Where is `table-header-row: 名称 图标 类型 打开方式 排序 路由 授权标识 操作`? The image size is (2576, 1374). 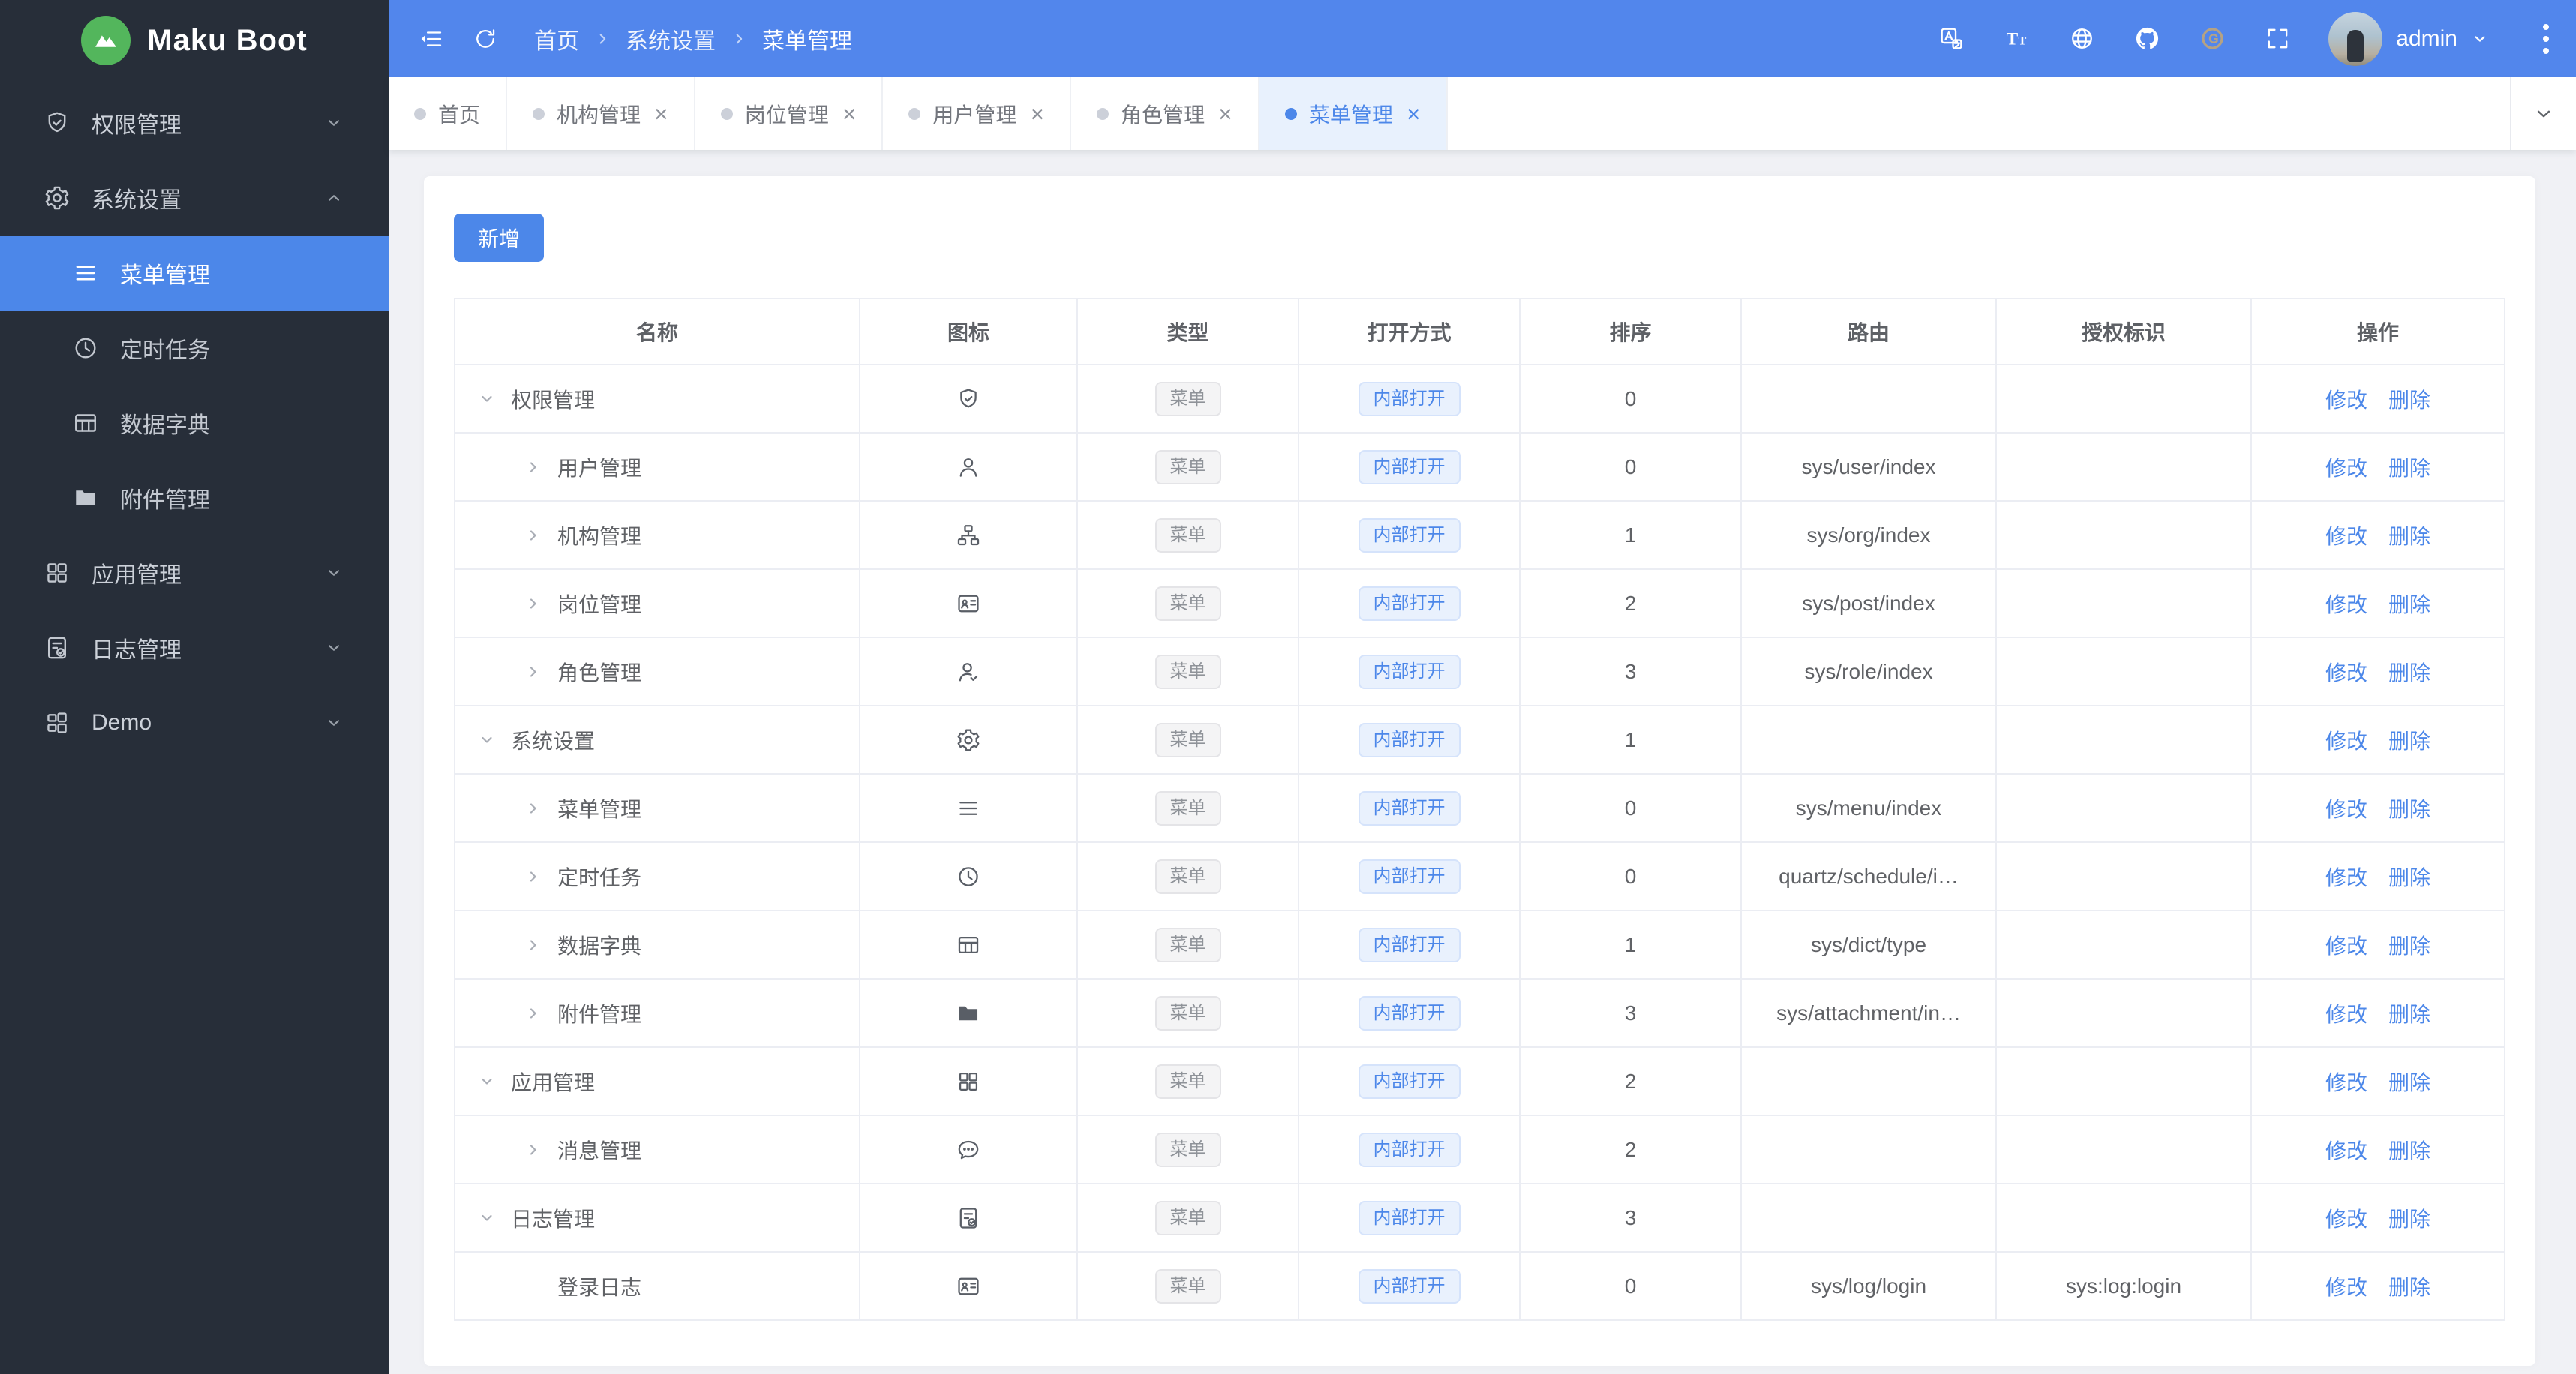
table-header-row: 名称 图标 类型 打开方式 排序 路由 授权标识 操作 is located at coordinates (1479, 331).